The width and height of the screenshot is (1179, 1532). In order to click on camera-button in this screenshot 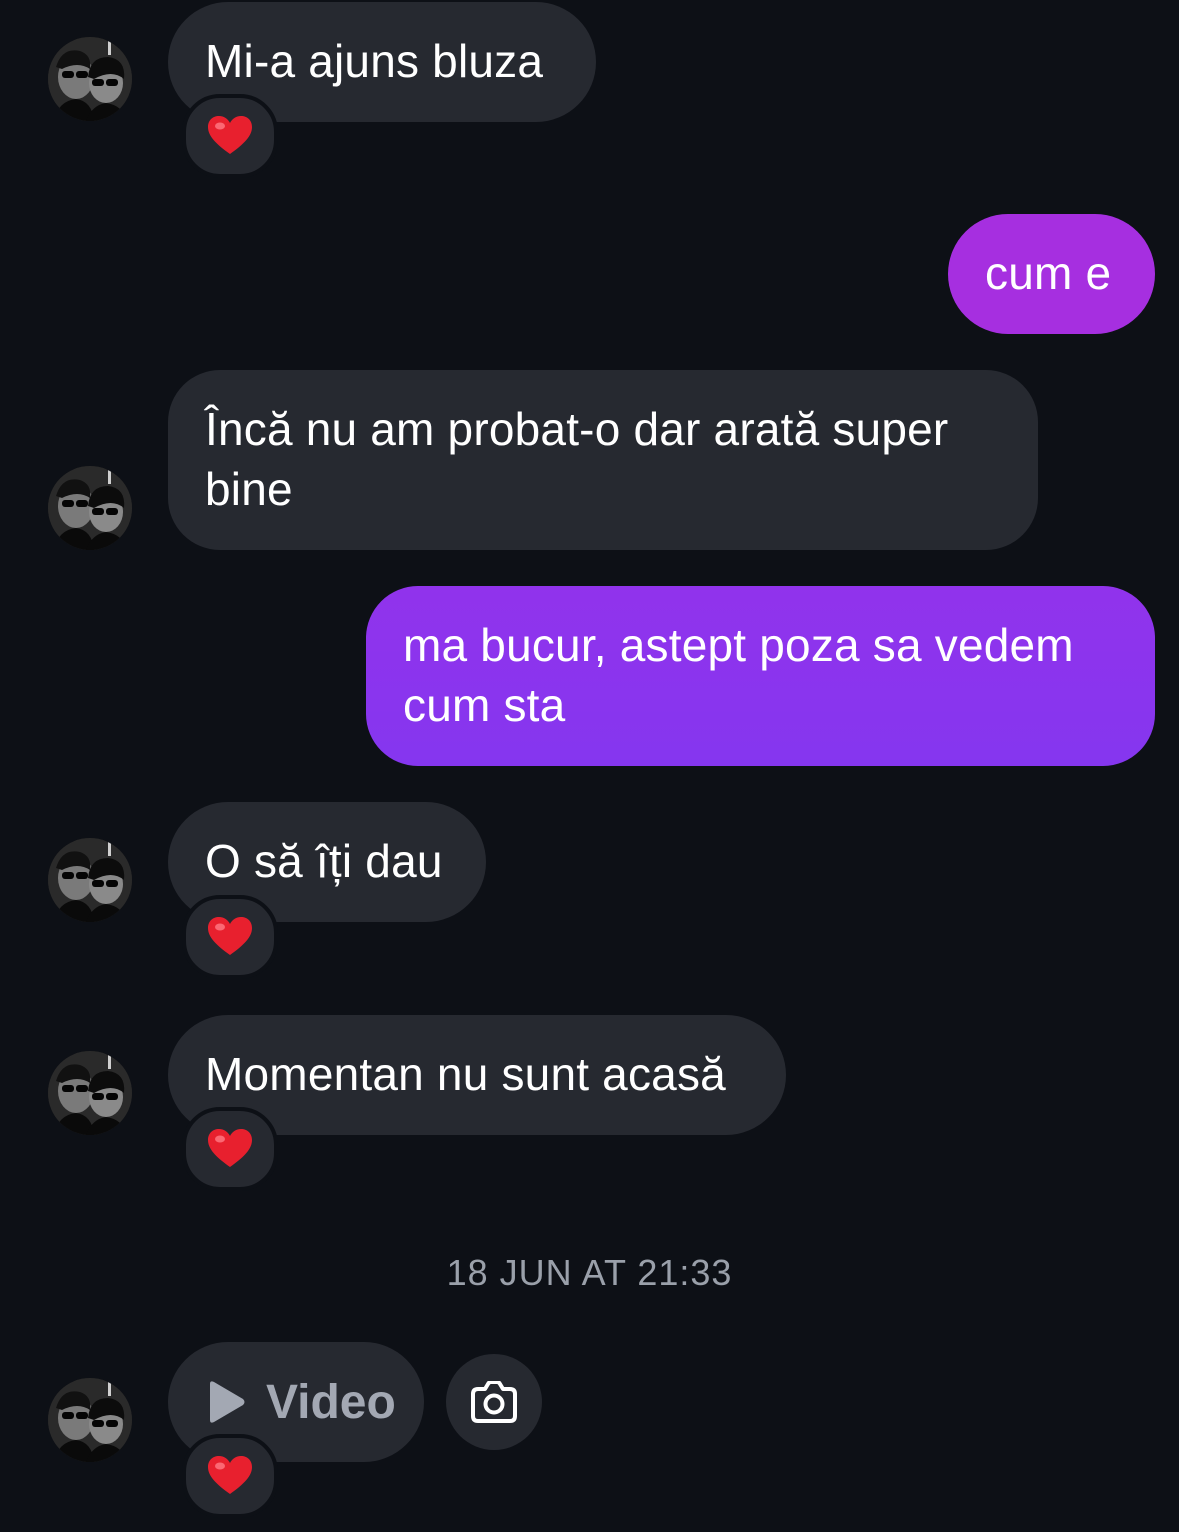, I will do `click(494, 1402)`.